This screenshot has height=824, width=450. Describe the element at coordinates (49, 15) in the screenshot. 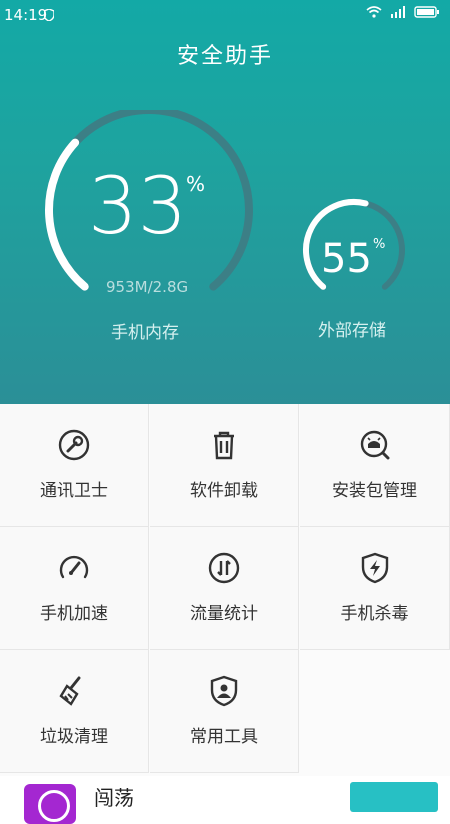

I see `security-shield-icon` at that location.